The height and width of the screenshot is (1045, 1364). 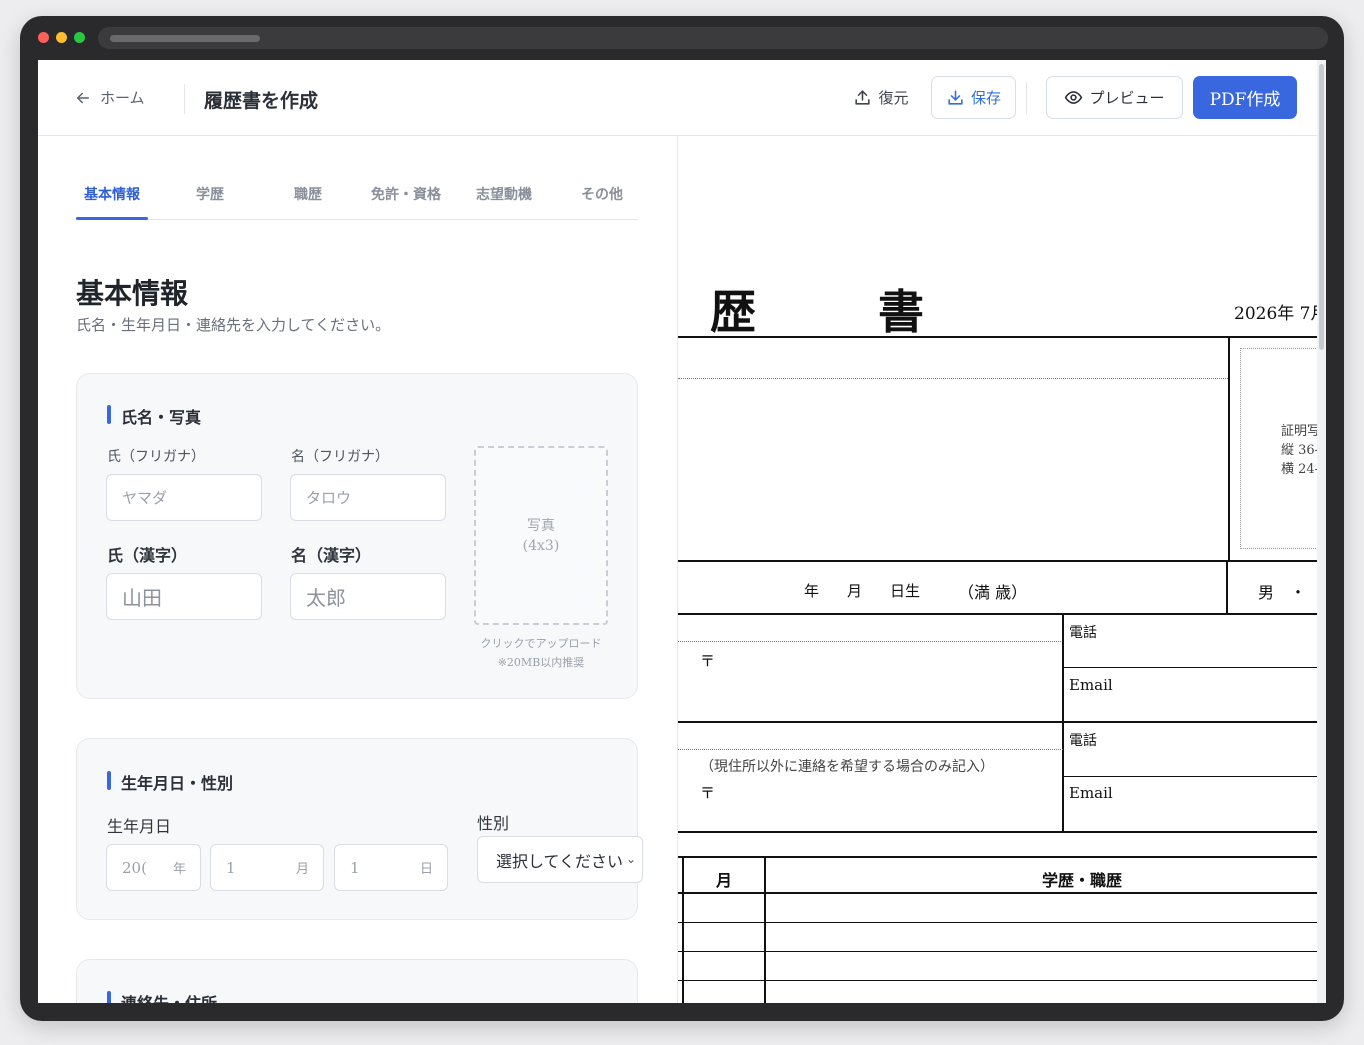 What do you see at coordinates (1091, 685) in the screenshot?
I see `email-label-1: Email` at bounding box center [1091, 685].